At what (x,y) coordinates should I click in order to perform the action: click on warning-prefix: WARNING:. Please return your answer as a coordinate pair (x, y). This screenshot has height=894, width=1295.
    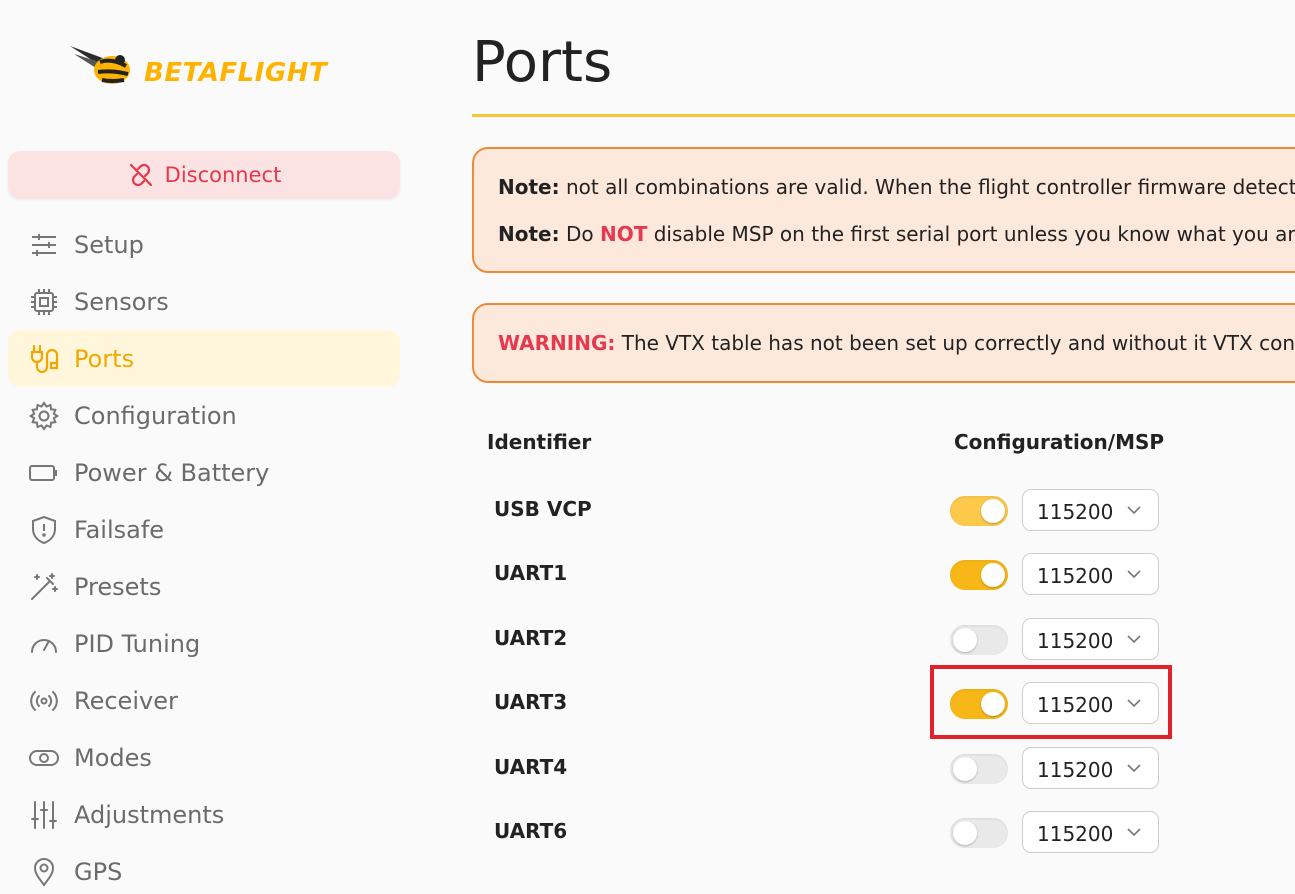
    Looking at the image, I should click on (557, 343).